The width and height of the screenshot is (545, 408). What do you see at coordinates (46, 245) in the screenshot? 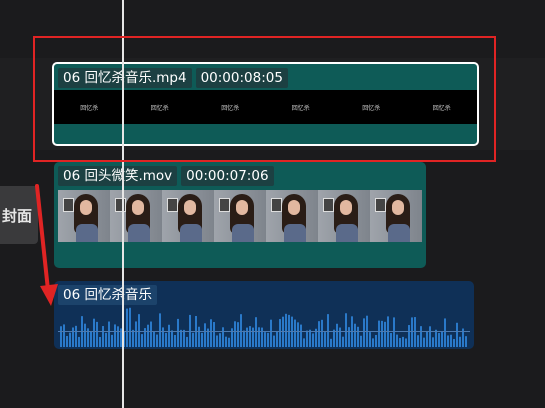
I see `annotation-arrow-icon` at bounding box center [46, 245].